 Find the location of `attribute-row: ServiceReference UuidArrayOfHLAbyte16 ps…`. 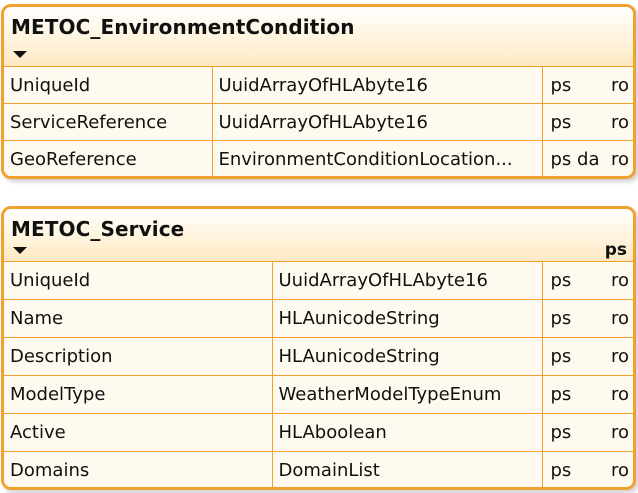

attribute-row: ServiceReference UuidArrayOfHLAbyte16 ps… is located at coordinates (318, 122).